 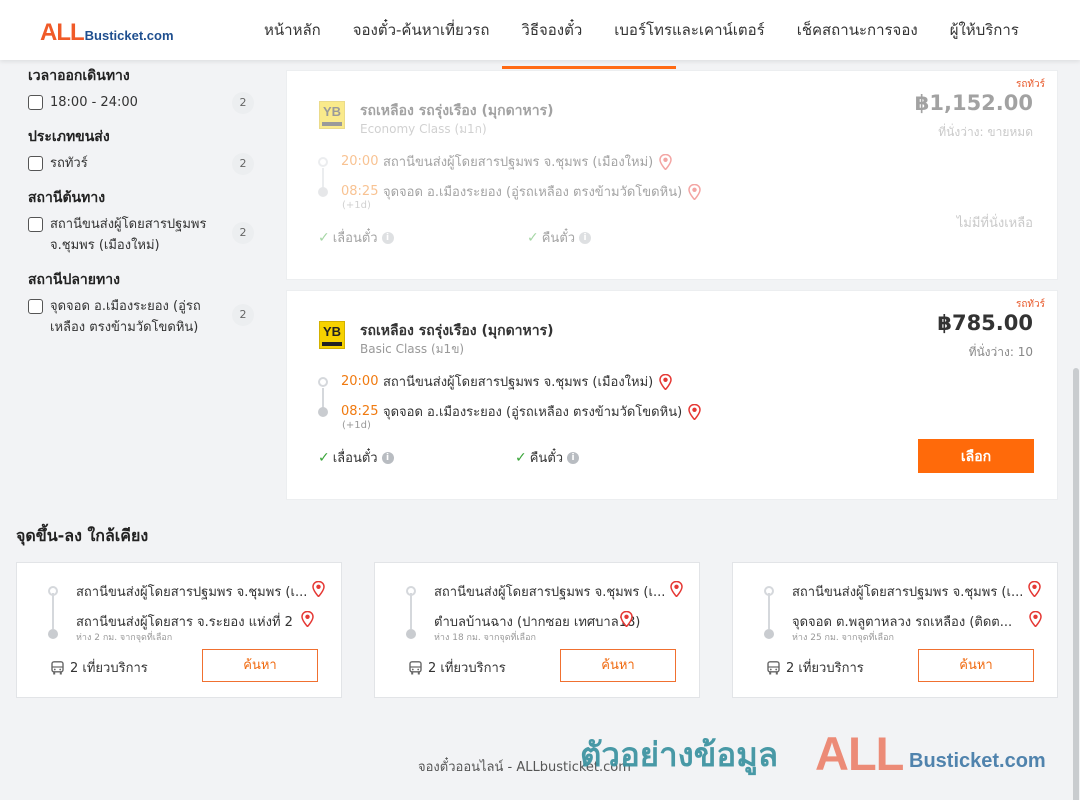 What do you see at coordinates (412, 349) in the screenshot?
I see `bus-class: Basic Class (ม1ข)` at bounding box center [412, 349].